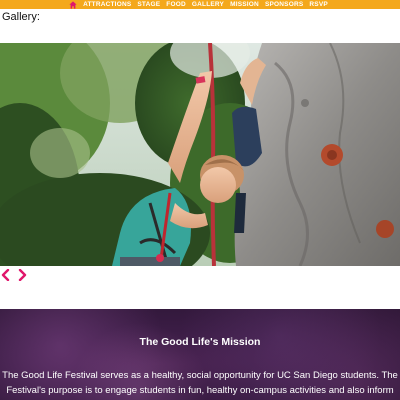 The height and width of the screenshot is (400, 400). Describe the element at coordinates (176, 4) in the screenshot. I see `nav-item-food: FOOD` at that location.